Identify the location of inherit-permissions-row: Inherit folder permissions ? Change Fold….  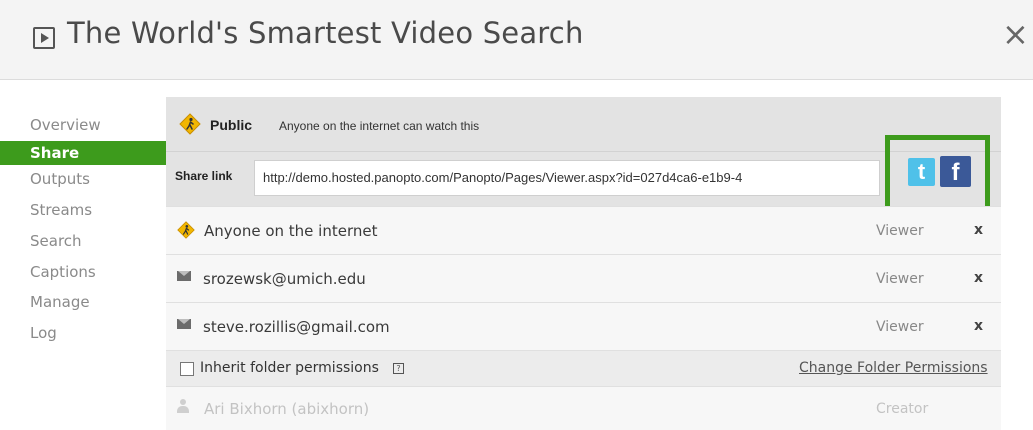
(583, 368).